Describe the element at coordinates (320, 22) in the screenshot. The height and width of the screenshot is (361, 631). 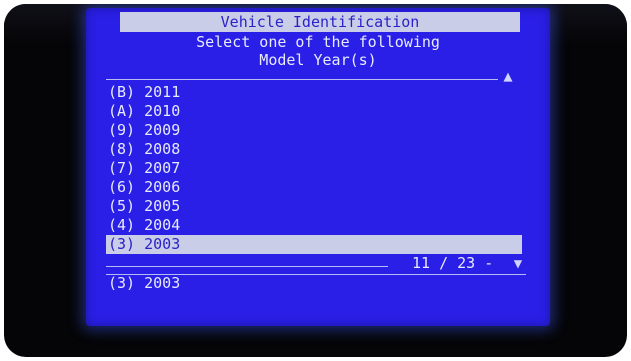
I see `screen-title: Vehicle Identification` at that location.